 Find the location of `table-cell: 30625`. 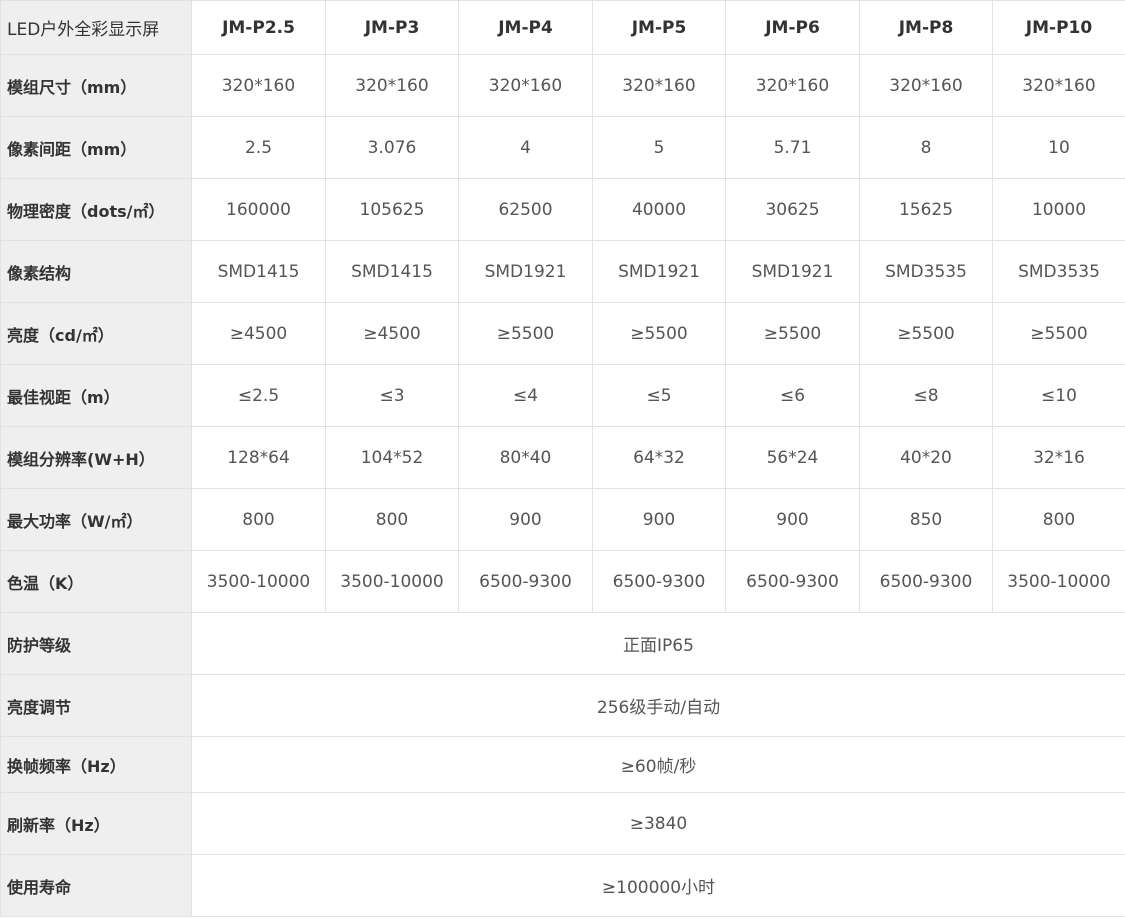

table-cell: 30625 is located at coordinates (792, 209).